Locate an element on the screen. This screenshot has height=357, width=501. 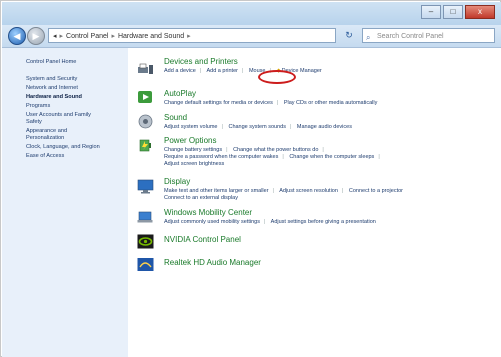
battery-icon is located at coordinates (145, 145).